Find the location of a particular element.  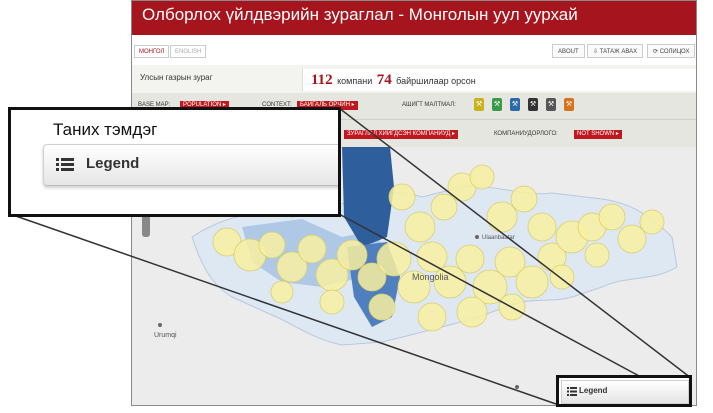

callout-title: Таних тэмдэг is located at coordinates (105, 129).